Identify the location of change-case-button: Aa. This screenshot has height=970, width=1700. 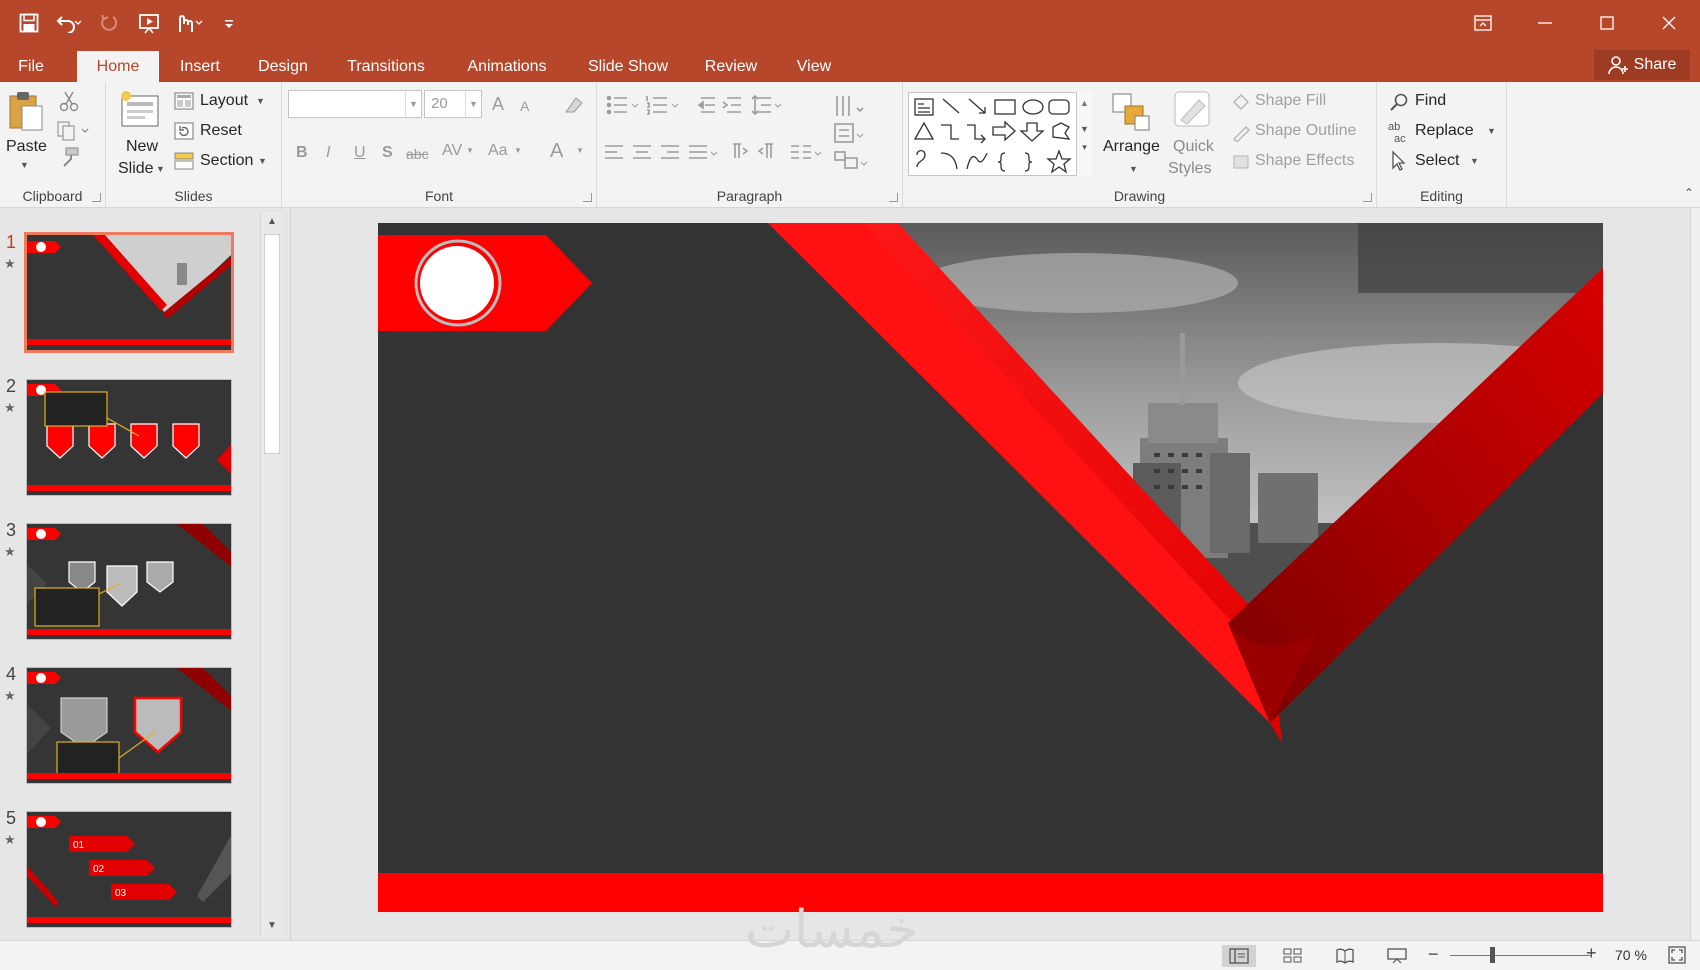
(498, 151).